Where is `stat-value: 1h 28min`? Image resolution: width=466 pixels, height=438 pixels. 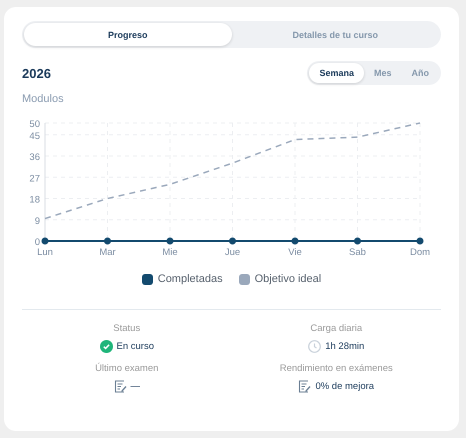
stat-value: 1h 28min is located at coordinates (344, 346).